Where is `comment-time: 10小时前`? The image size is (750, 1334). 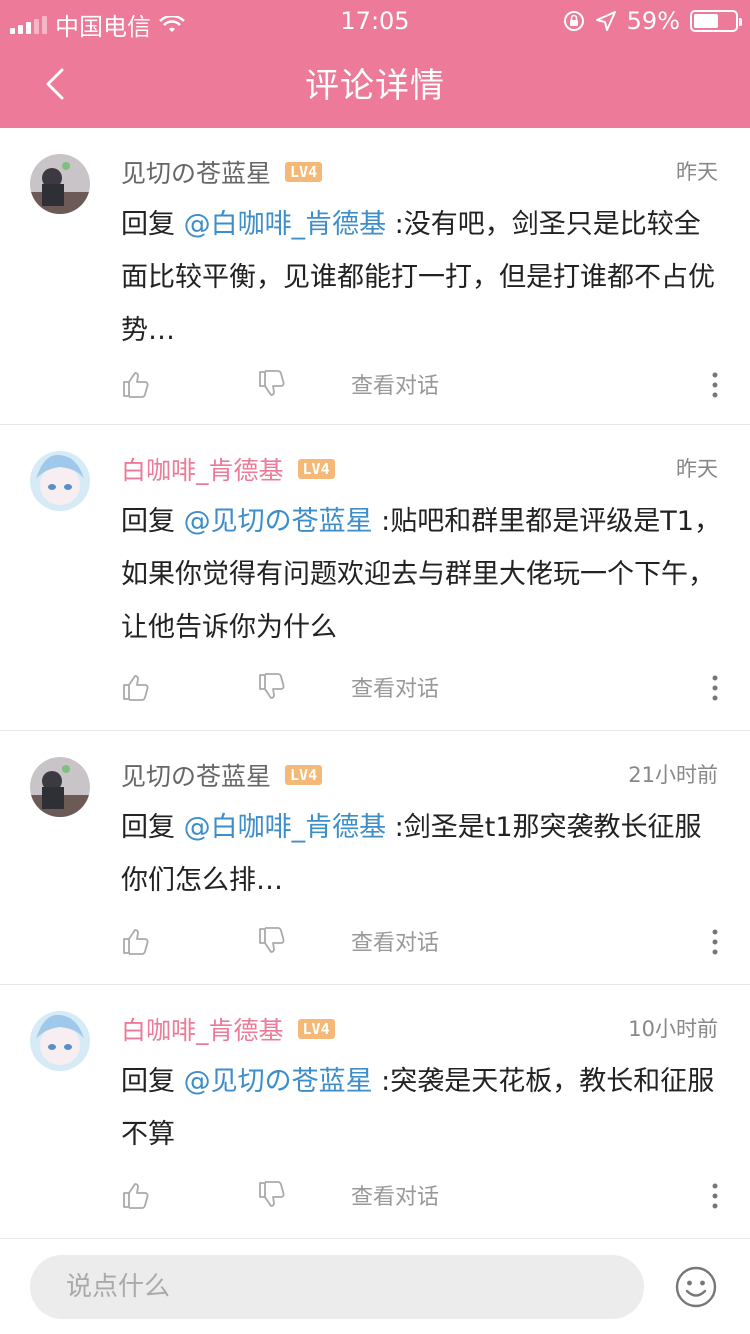
comment-time: 10小时前 is located at coordinates (673, 1029).